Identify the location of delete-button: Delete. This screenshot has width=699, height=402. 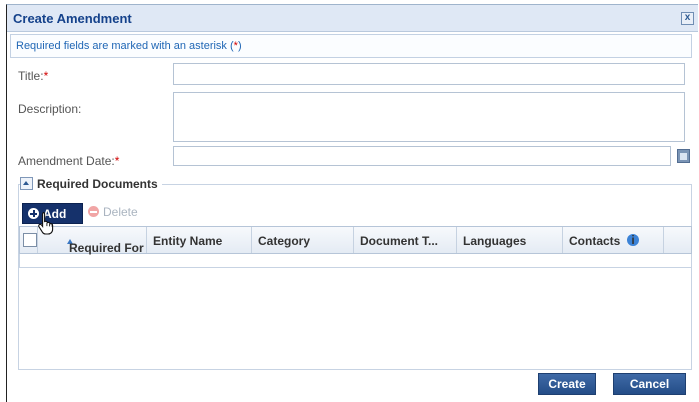
(113, 212).